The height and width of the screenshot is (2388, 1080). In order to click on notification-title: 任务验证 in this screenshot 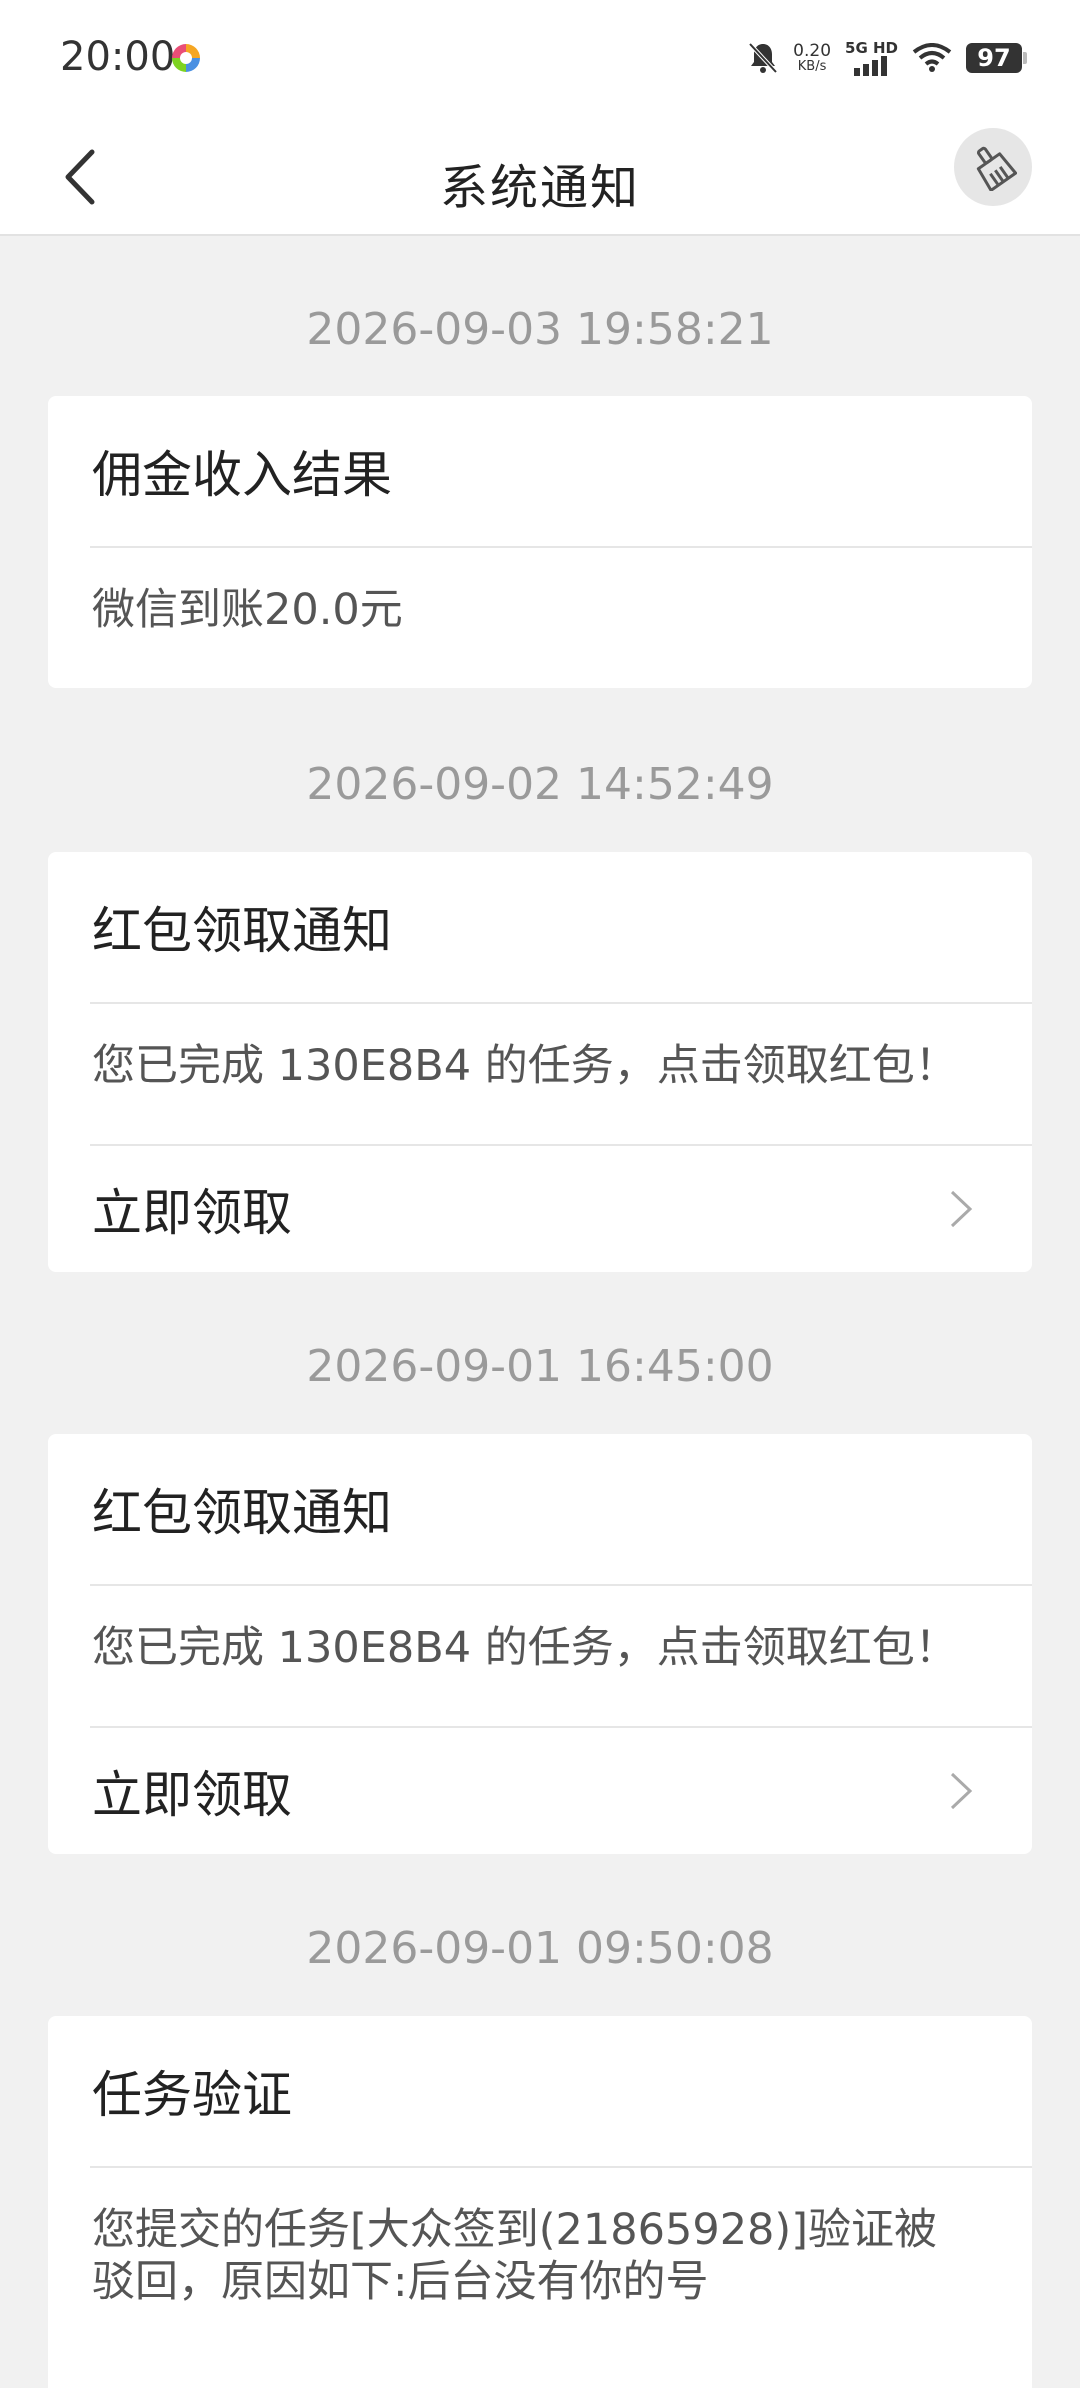, I will do `click(192, 2095)`.